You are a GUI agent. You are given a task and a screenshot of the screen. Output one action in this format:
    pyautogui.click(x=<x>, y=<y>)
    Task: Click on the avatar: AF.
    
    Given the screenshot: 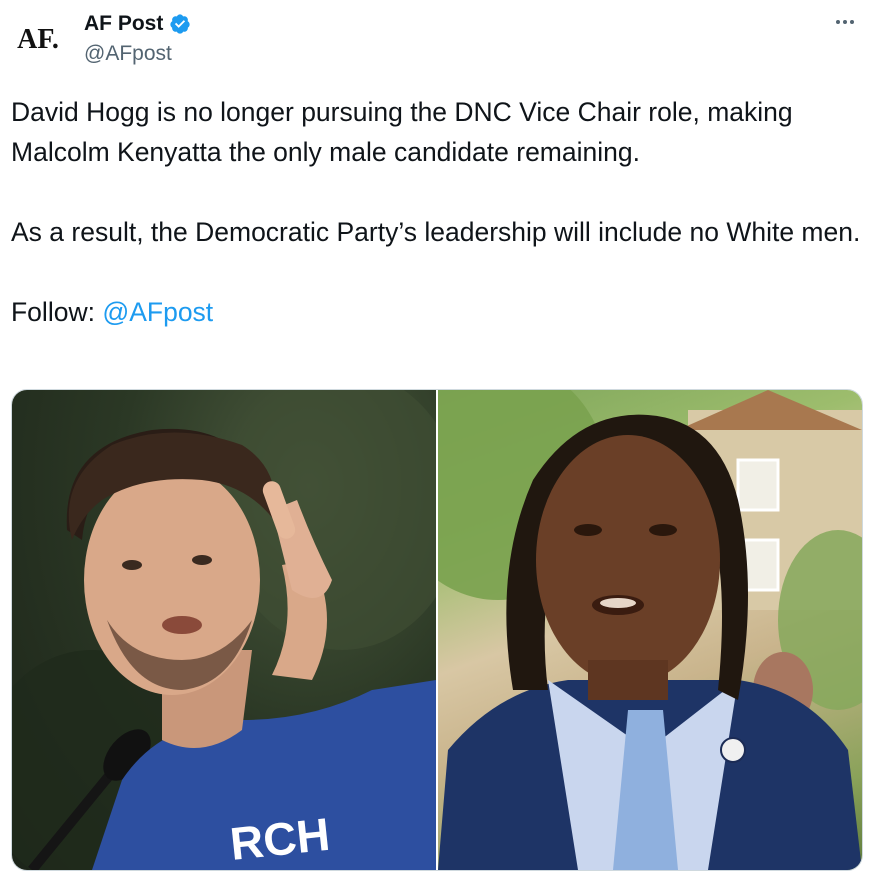 What is the action you would take?
    pyautogui.click(x=38, y=40)
    